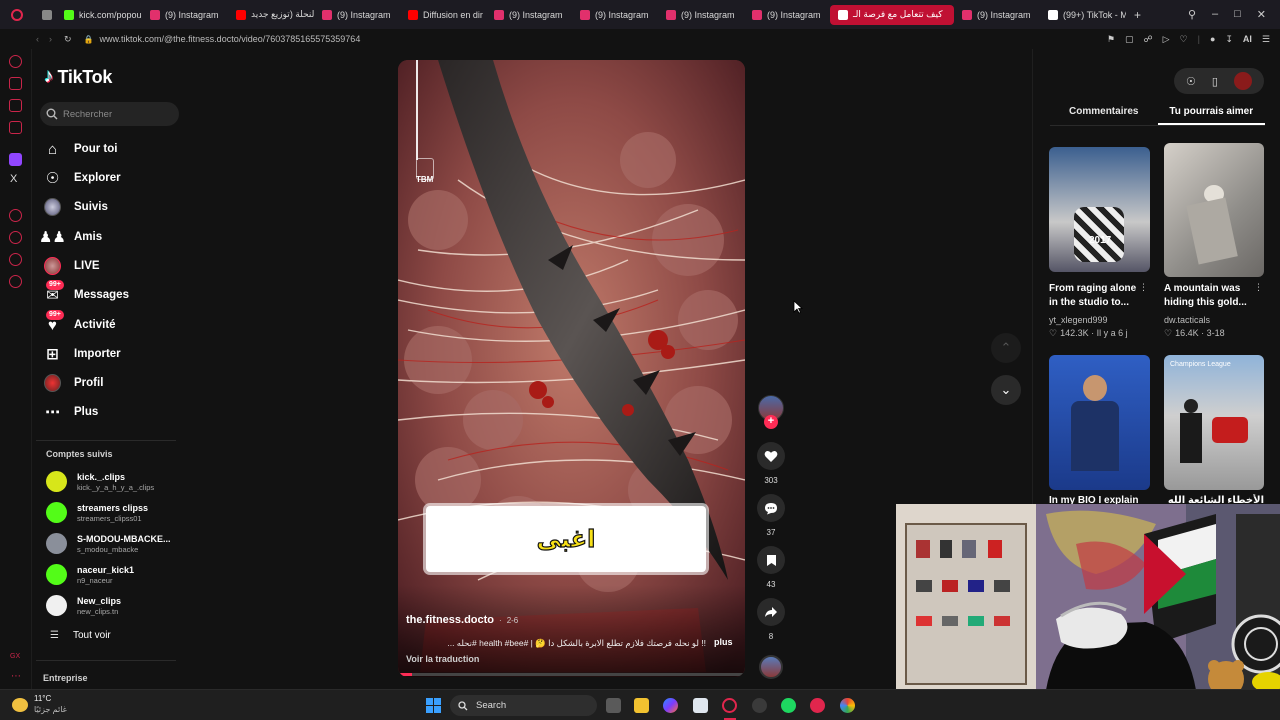 The height and width of the screenshot is (720, 1280). I want to click on recommended-card-title: الأخطاء الشائعة الله, so click(1214, 499).